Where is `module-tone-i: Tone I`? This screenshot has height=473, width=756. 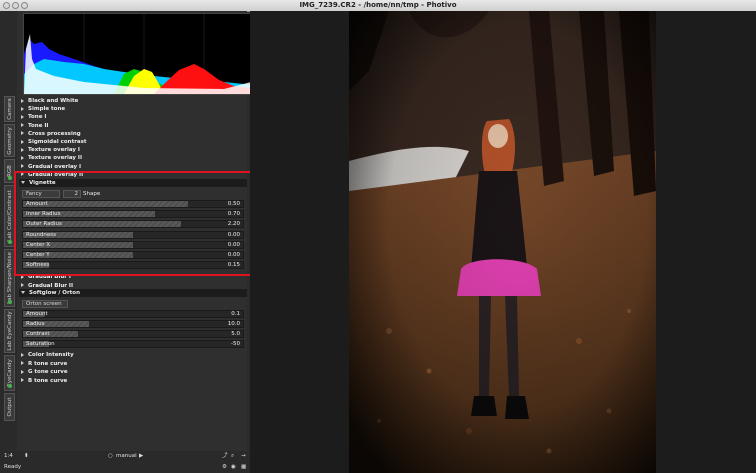
module-tone-i: Tone I is located at coordinates (33, 117).